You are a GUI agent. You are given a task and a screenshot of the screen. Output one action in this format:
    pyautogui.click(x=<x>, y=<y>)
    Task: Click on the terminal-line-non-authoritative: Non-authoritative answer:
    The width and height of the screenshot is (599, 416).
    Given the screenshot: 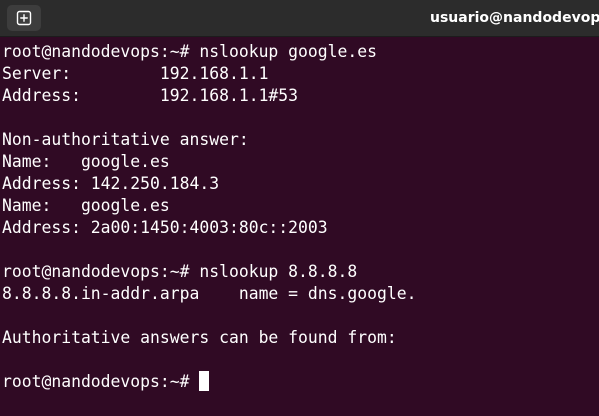 What is the action you would take?
    pyautogui.click(x=125, y=139)
    